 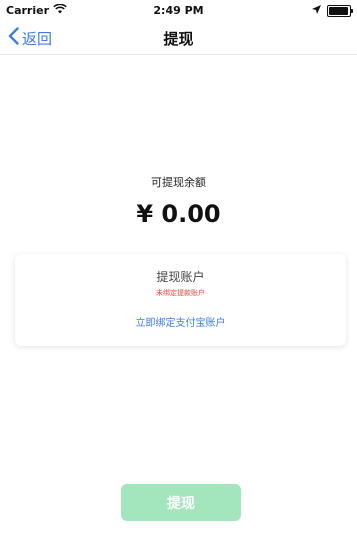 I want to click on navigation-bar: 返回 提现, so click(x=178, y=37).